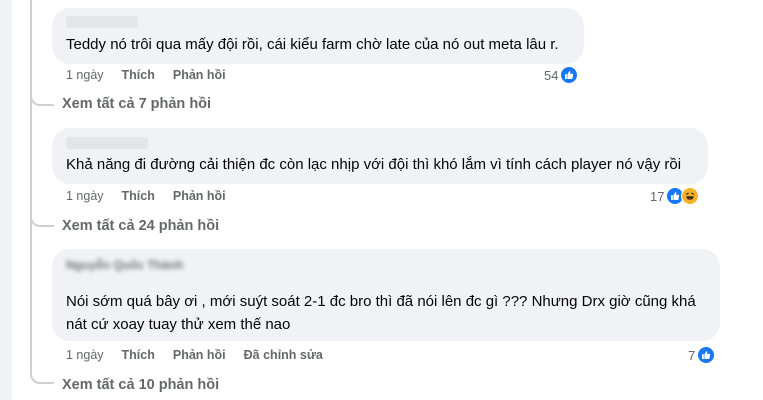 Image resolution: width=763 pixels, height=400 pixels. I want to click on view-replies-link: Xem tất cả 24 phản hồi, so click(140, 226).